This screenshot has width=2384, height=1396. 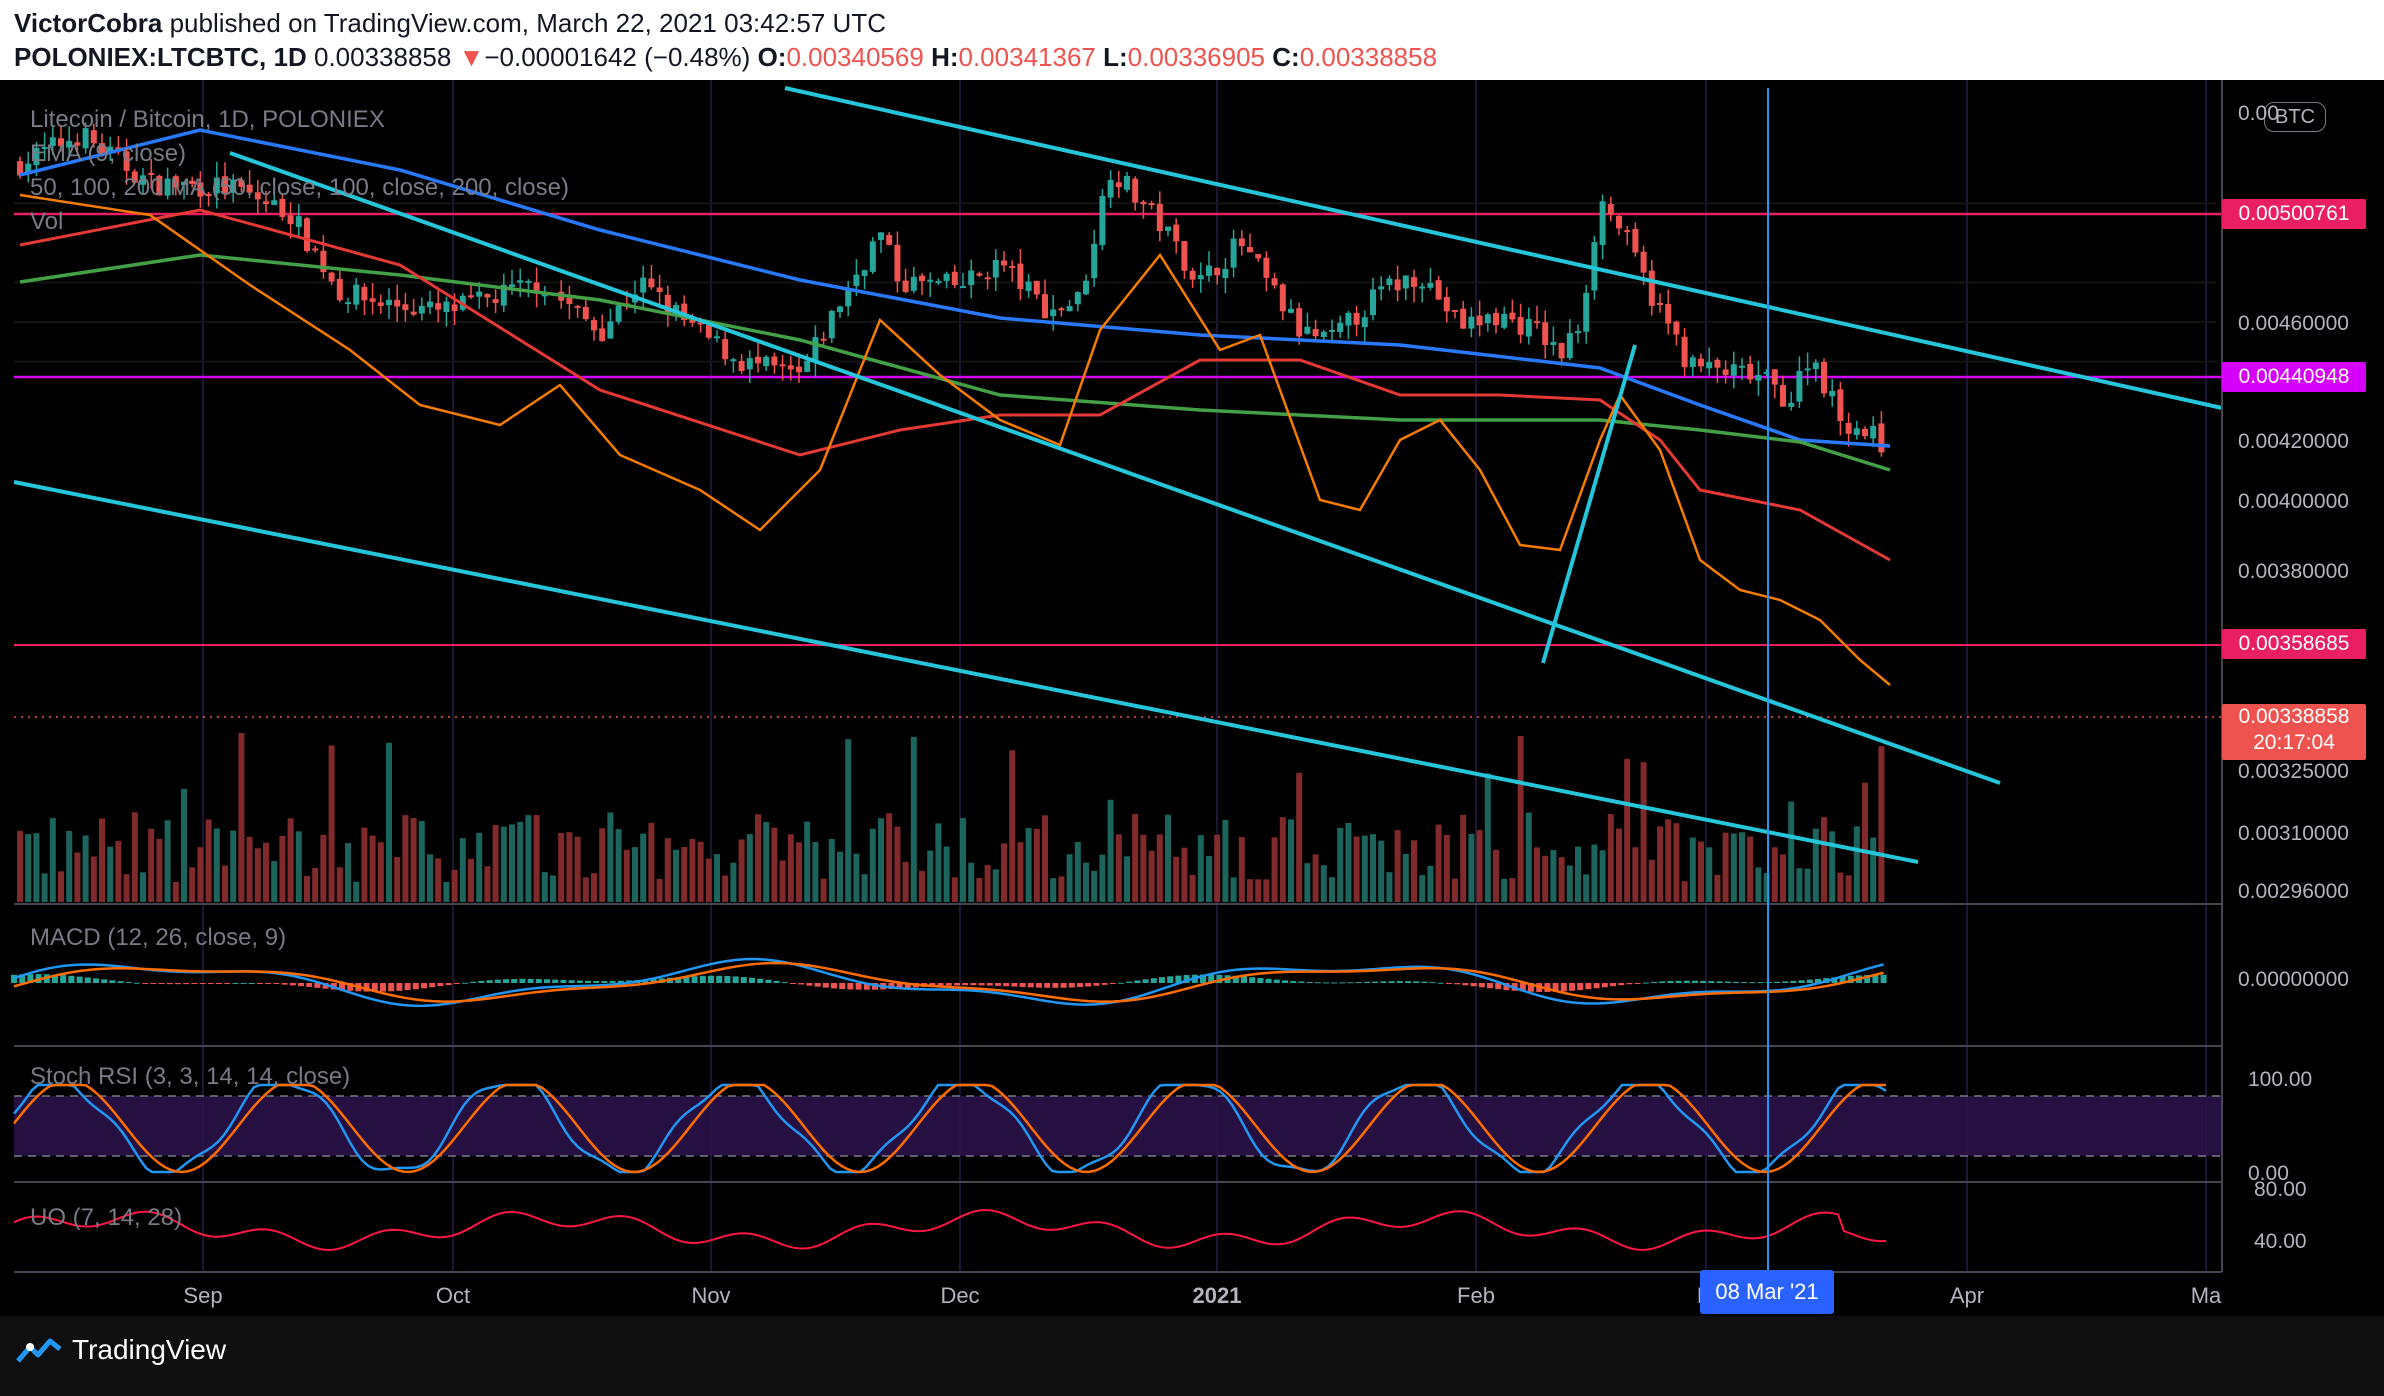 I want to click on tradingview-logo: TradingView, so click(x=121, y=1350).